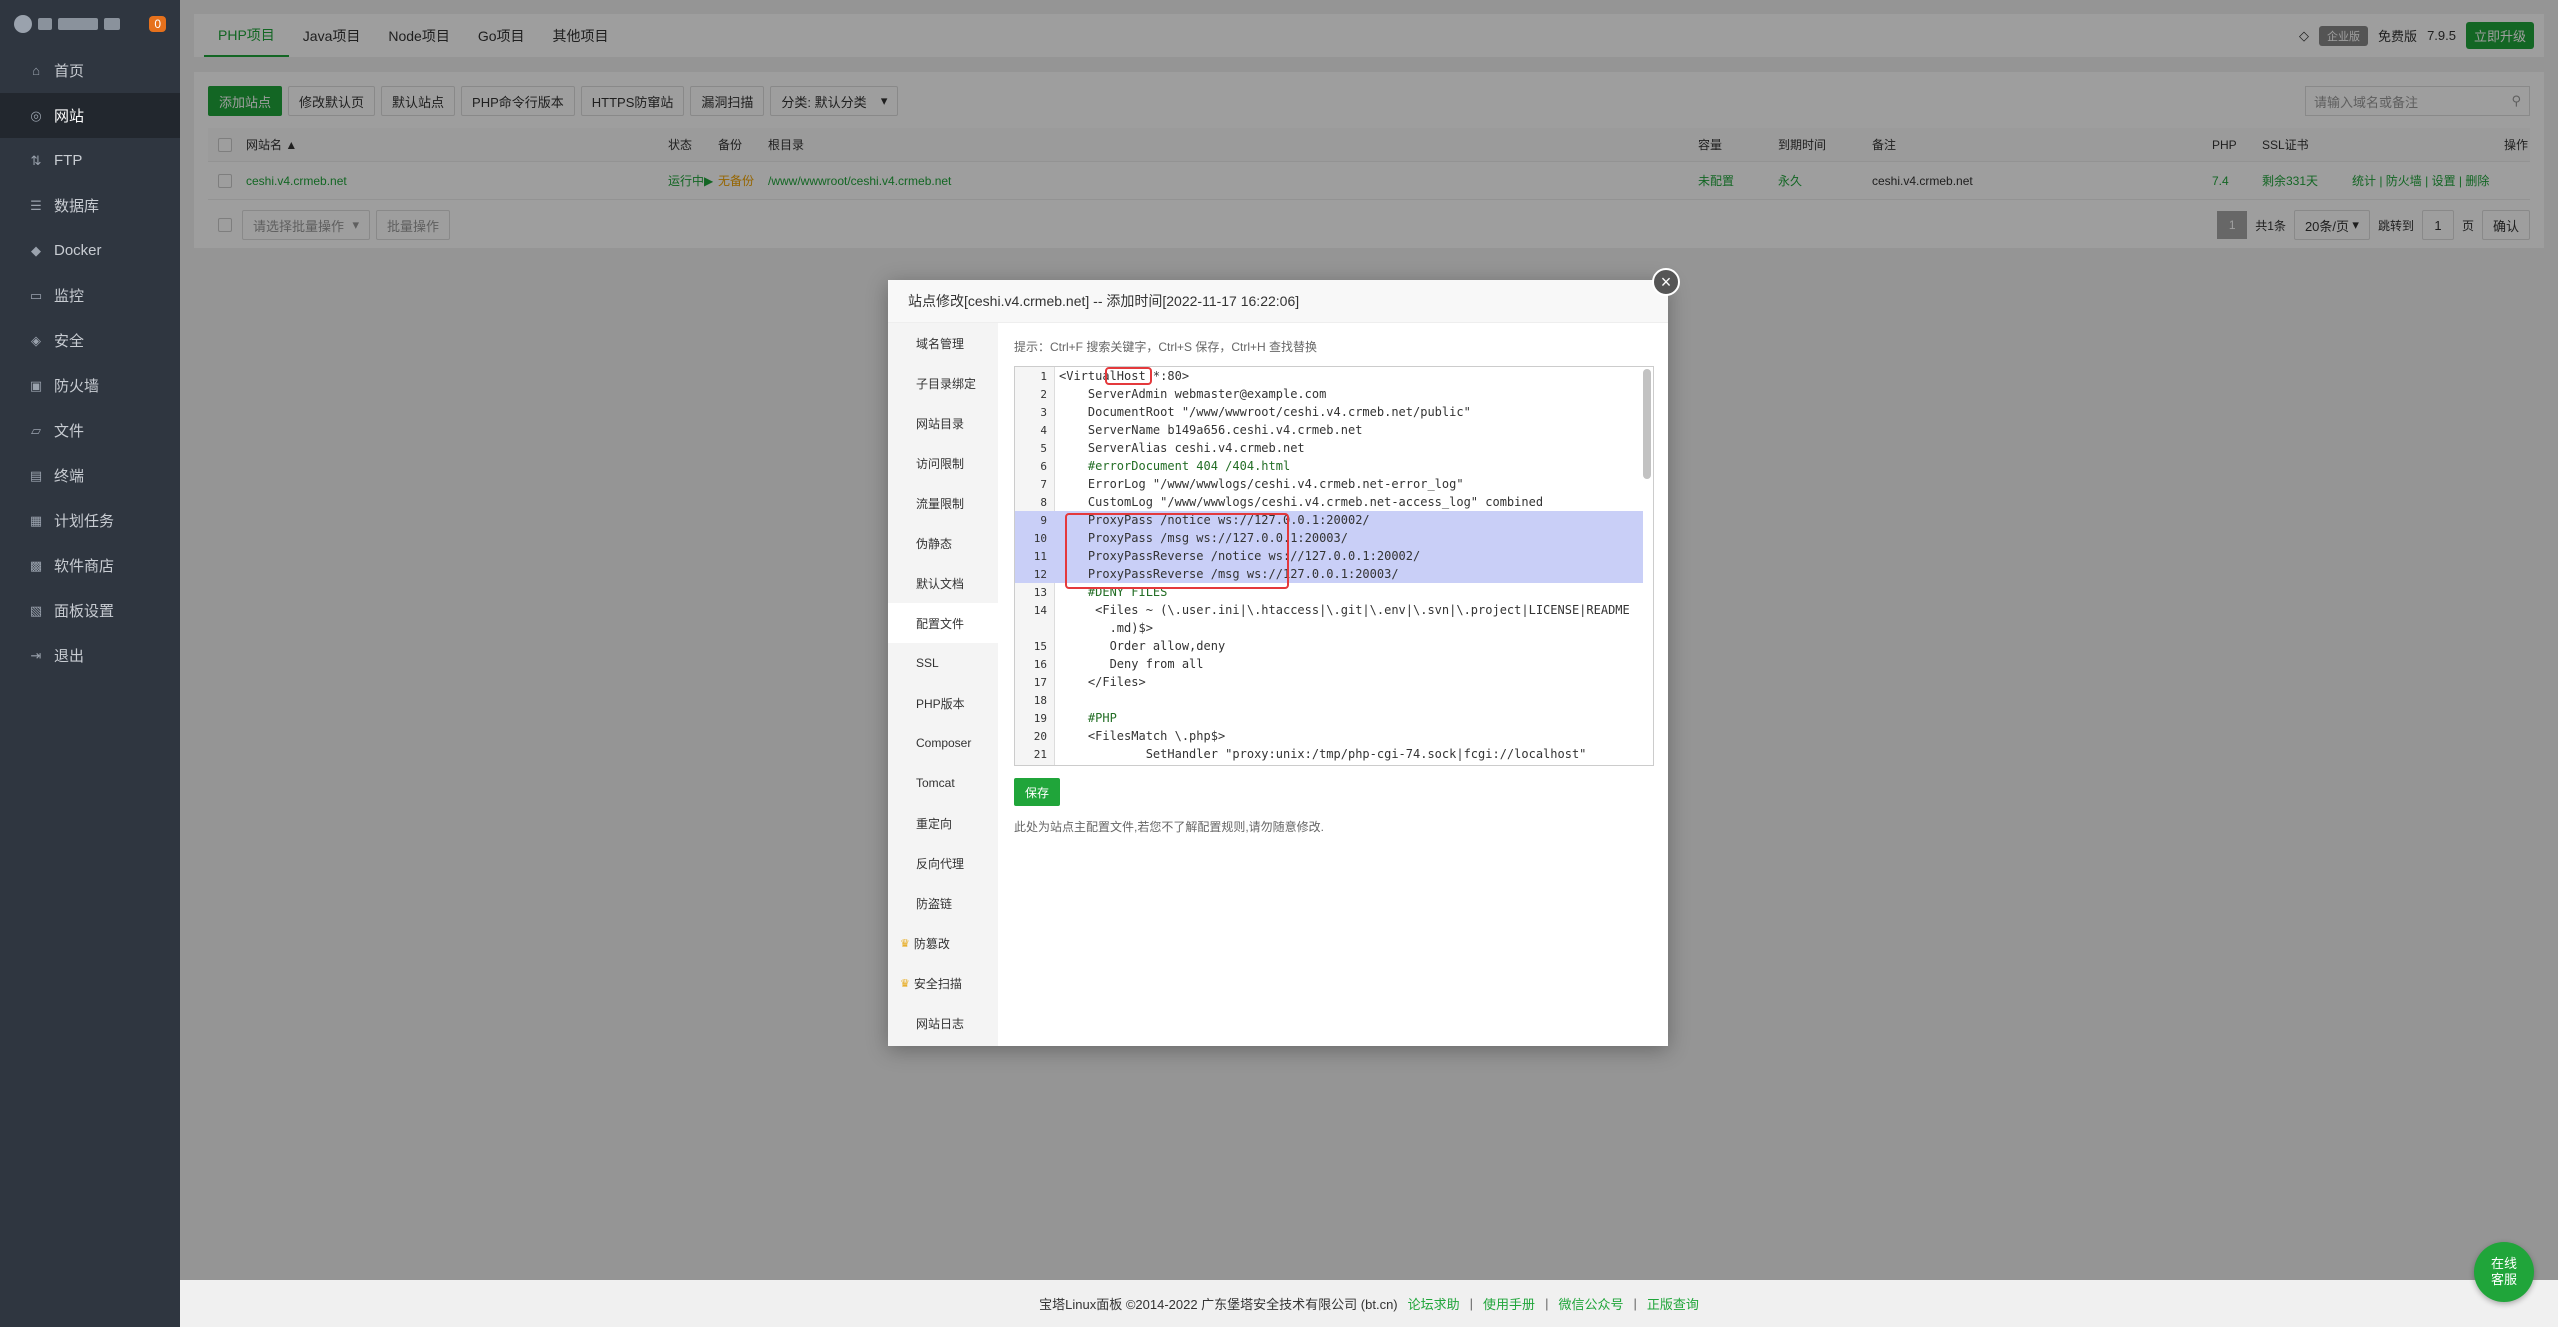  What do you see at coordinates (943, 823) in the screenshot?
I see `modal-nav-item: 重定向` at bounding box center [943, 823].